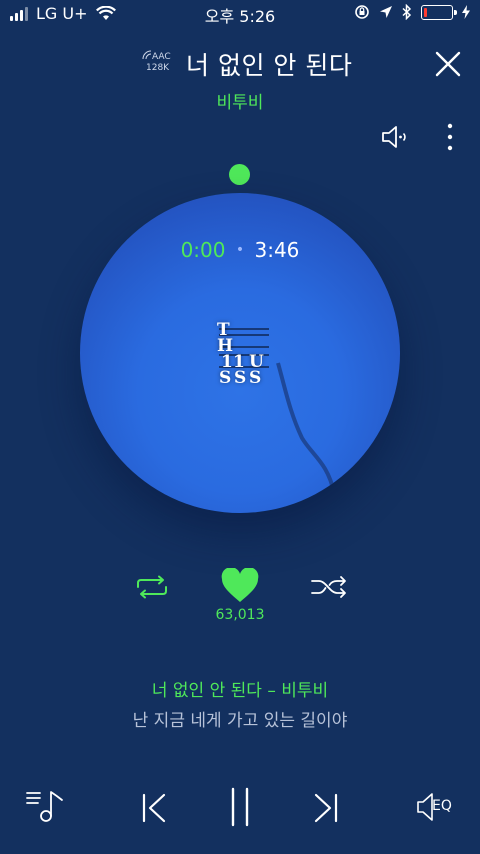 The image size is (480, 854). I want to click on status-right, so click(412, 12).